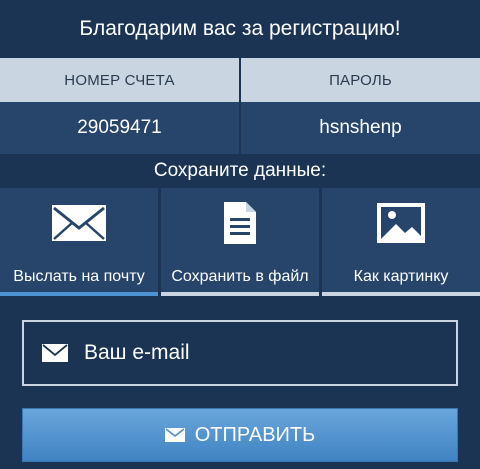 The height and width of the screenshot is (469, 480). What do you see at coordinates (240, 225) in the screenshot?
I see `document-icon` at bounding box center [240, 225].